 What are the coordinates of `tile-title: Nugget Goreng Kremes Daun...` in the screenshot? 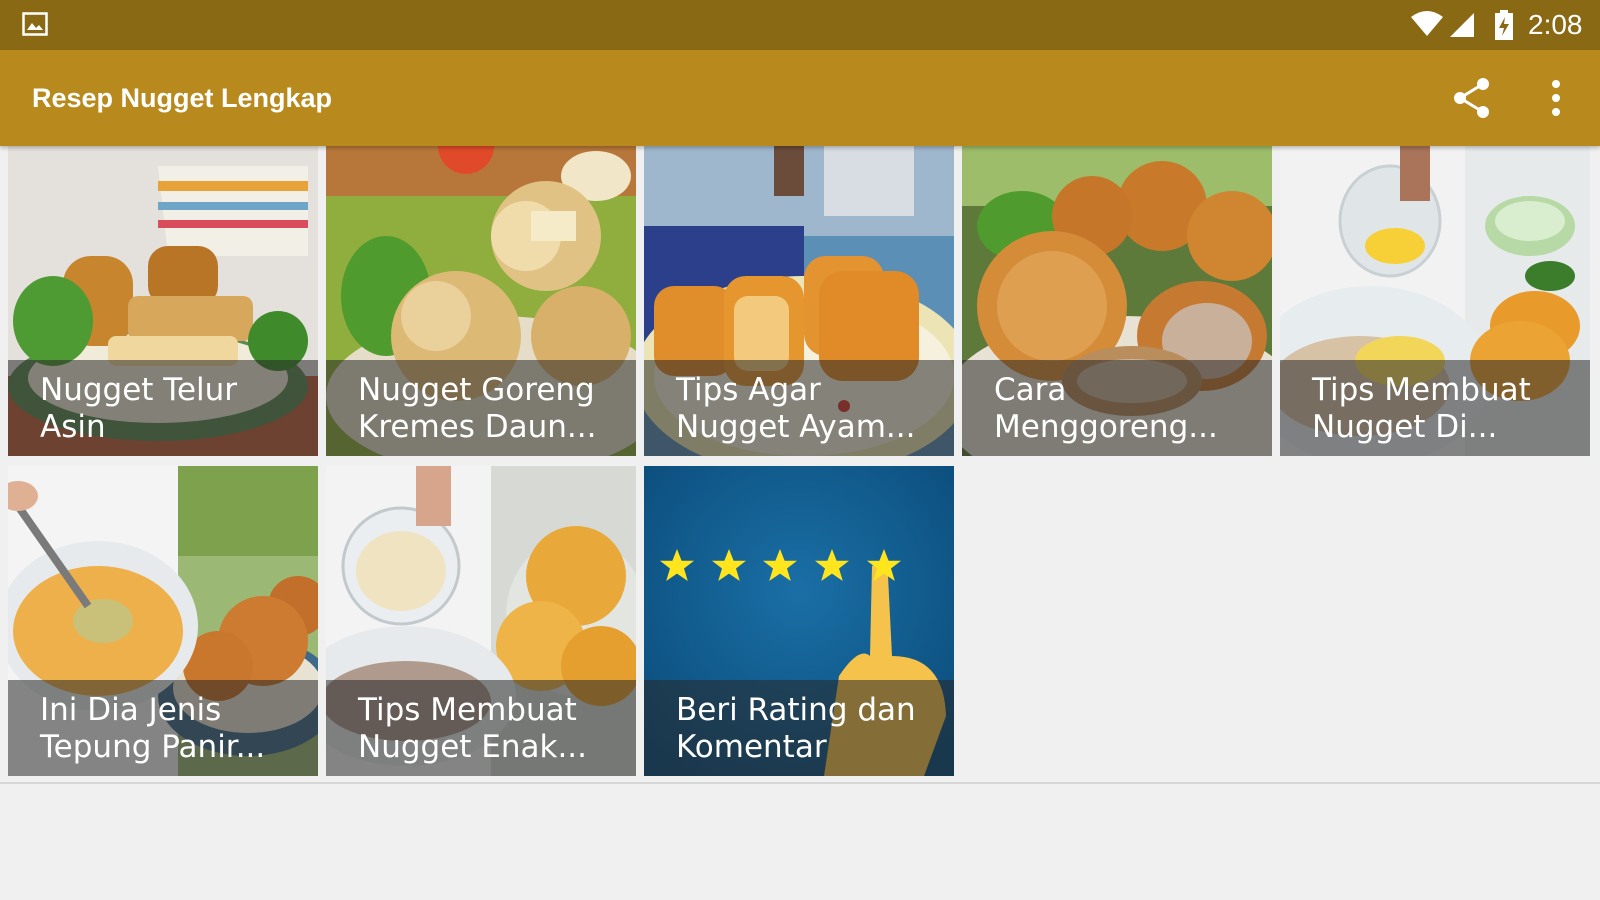 It's located at (477, 408).